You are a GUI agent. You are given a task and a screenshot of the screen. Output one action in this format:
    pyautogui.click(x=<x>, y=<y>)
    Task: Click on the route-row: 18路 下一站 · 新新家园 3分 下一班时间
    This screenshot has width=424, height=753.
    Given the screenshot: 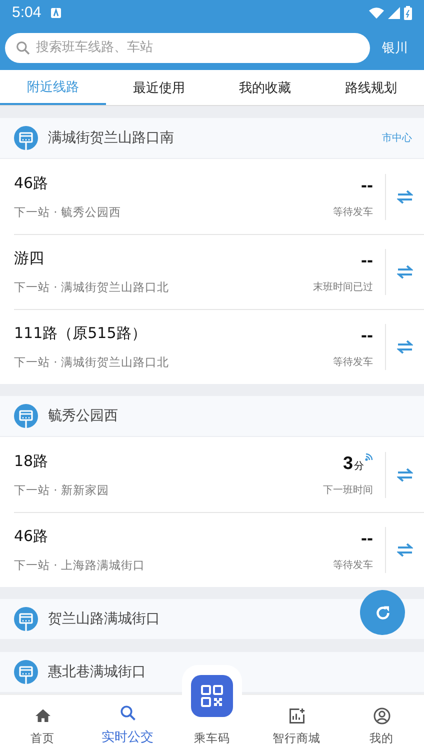 What is the action you would take?
    pyautogui.click(x=212, y=474)
    